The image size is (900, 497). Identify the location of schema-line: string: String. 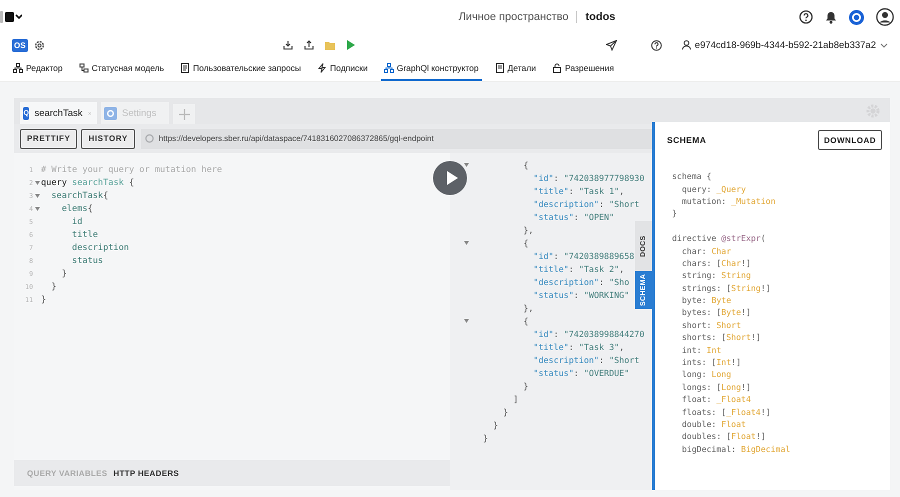
(715, 275).